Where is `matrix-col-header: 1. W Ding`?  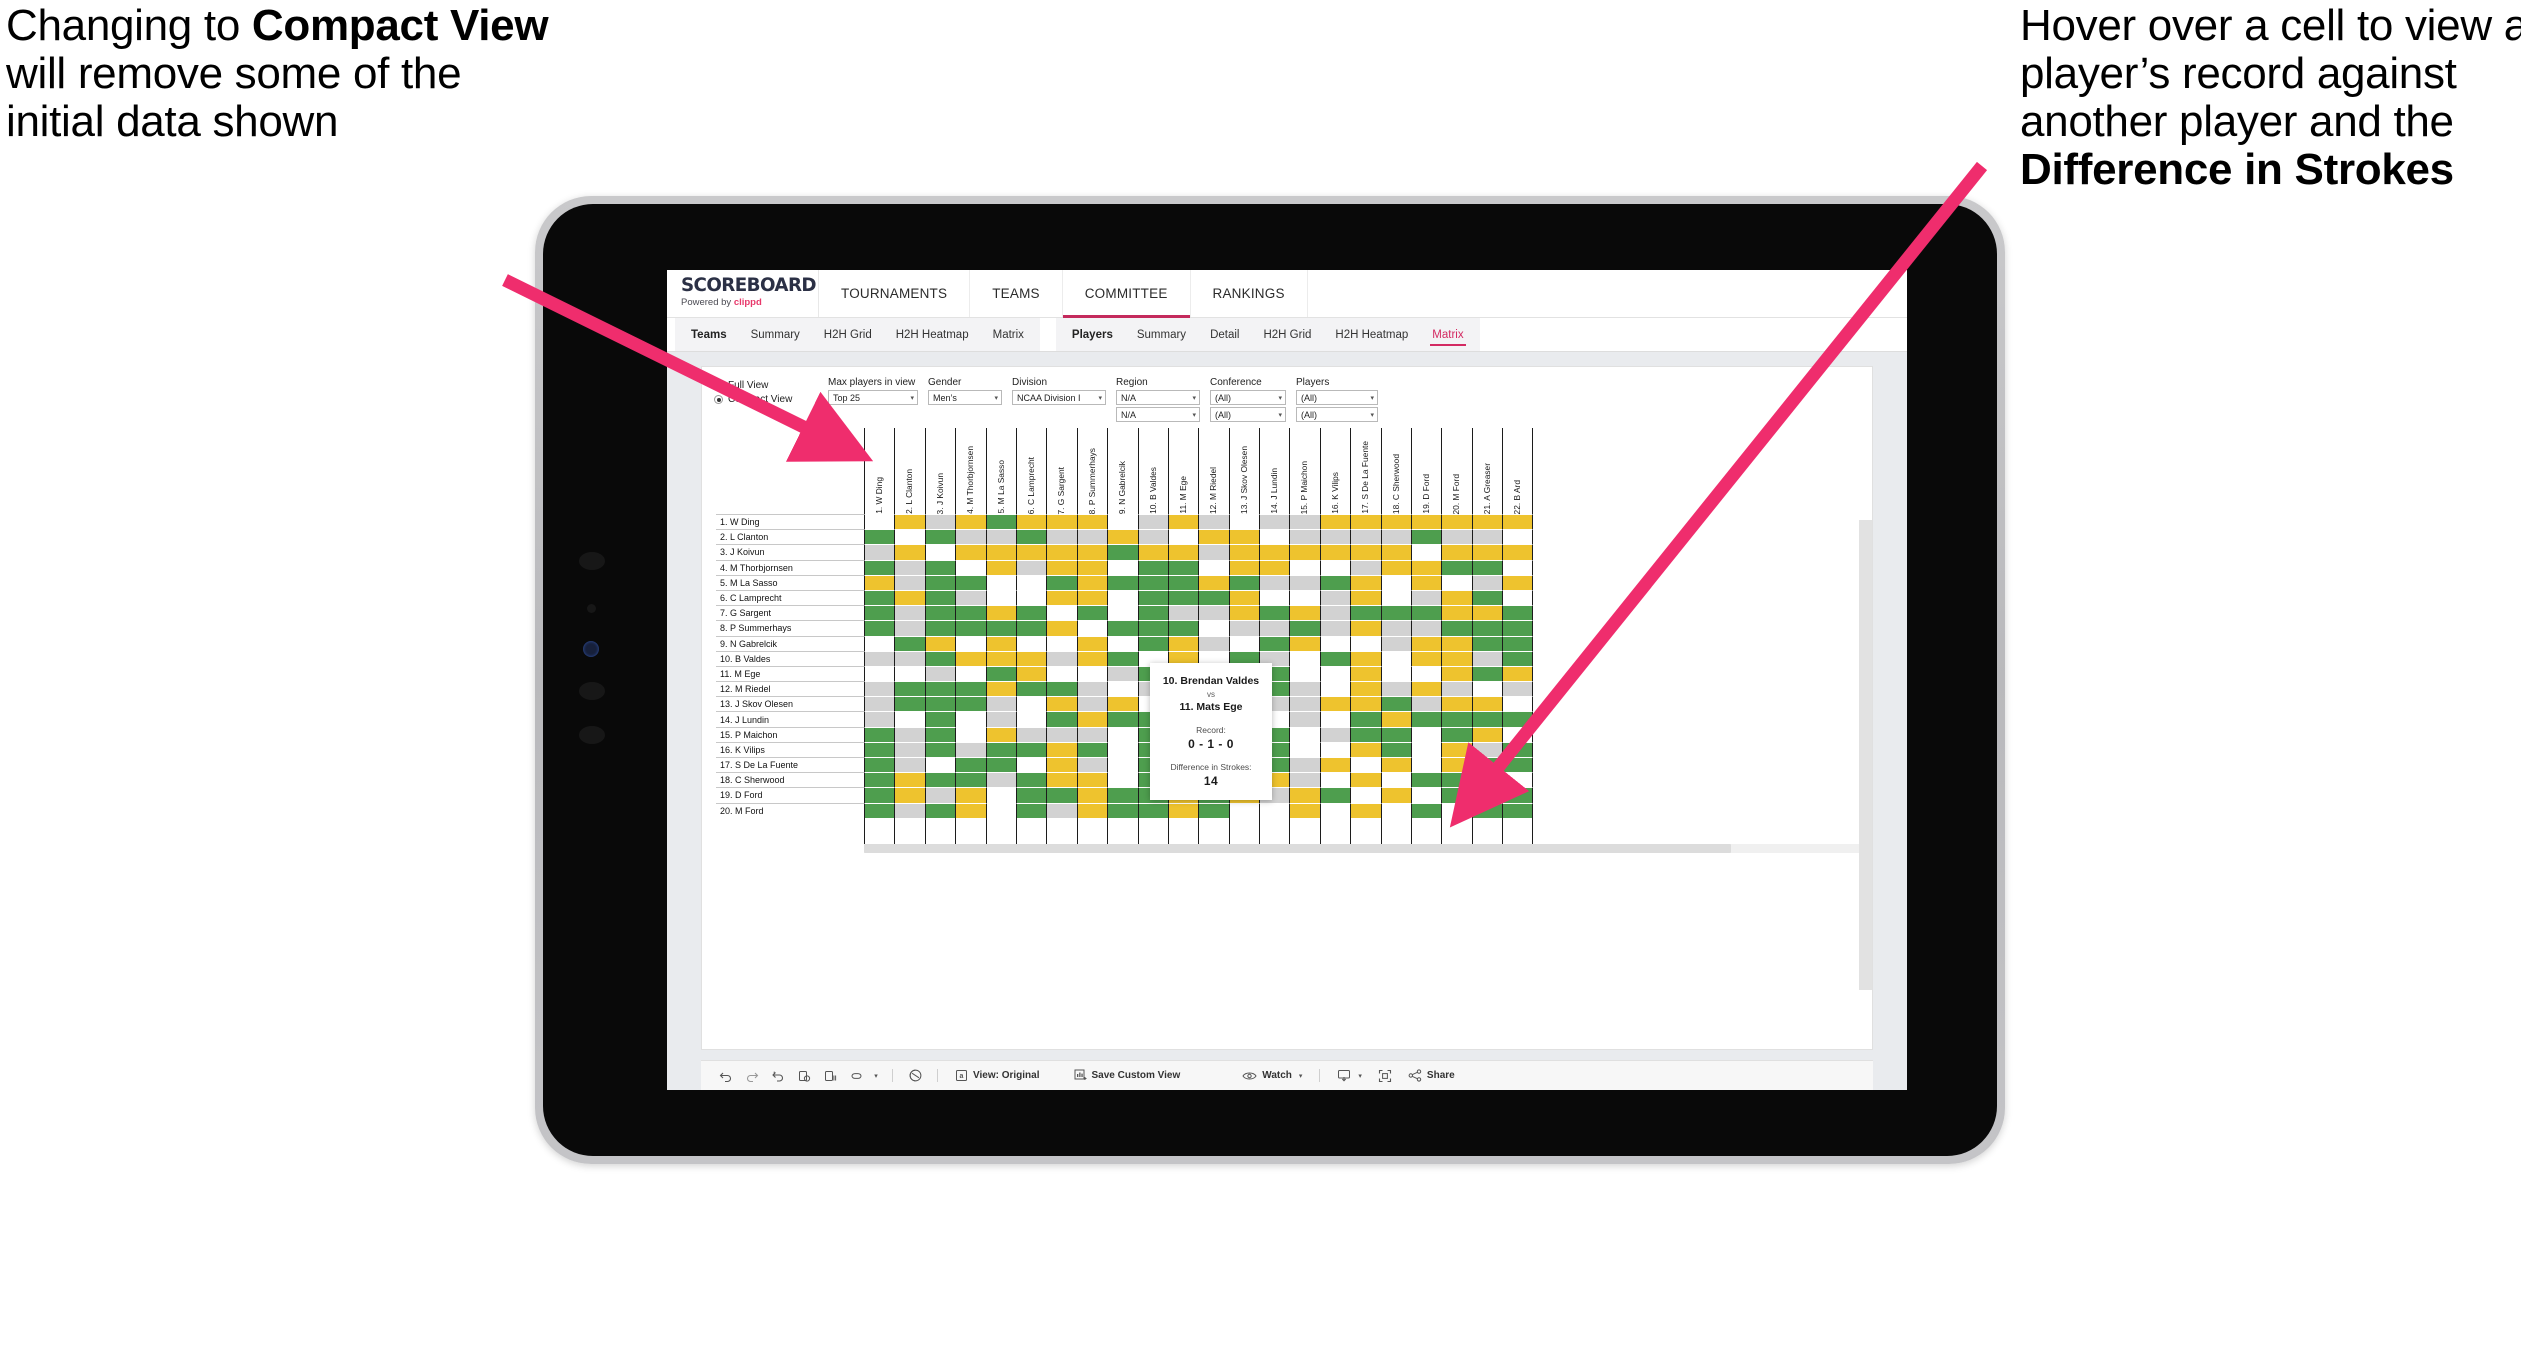 matrix-col-header: 1. W Ding is located at coordinates (879, 471).